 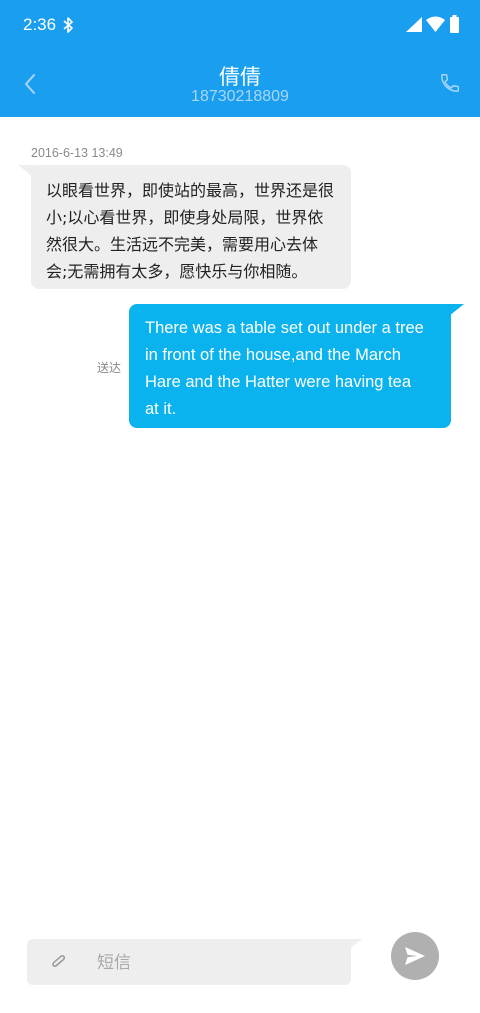 What do you see at coordinates (273, 355) in the screenshot?
I see `message-line: in front of the house,and the March` at bounding box center [273, 355].